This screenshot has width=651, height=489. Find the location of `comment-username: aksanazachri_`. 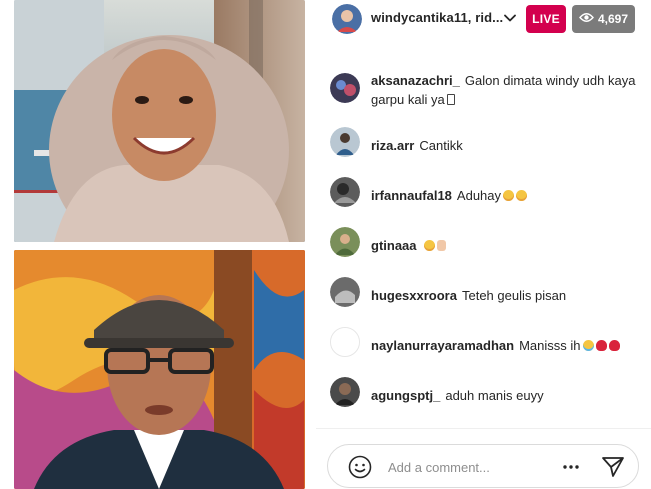

comment-username: aksanazachri_ is located at coordinates (415, 80).